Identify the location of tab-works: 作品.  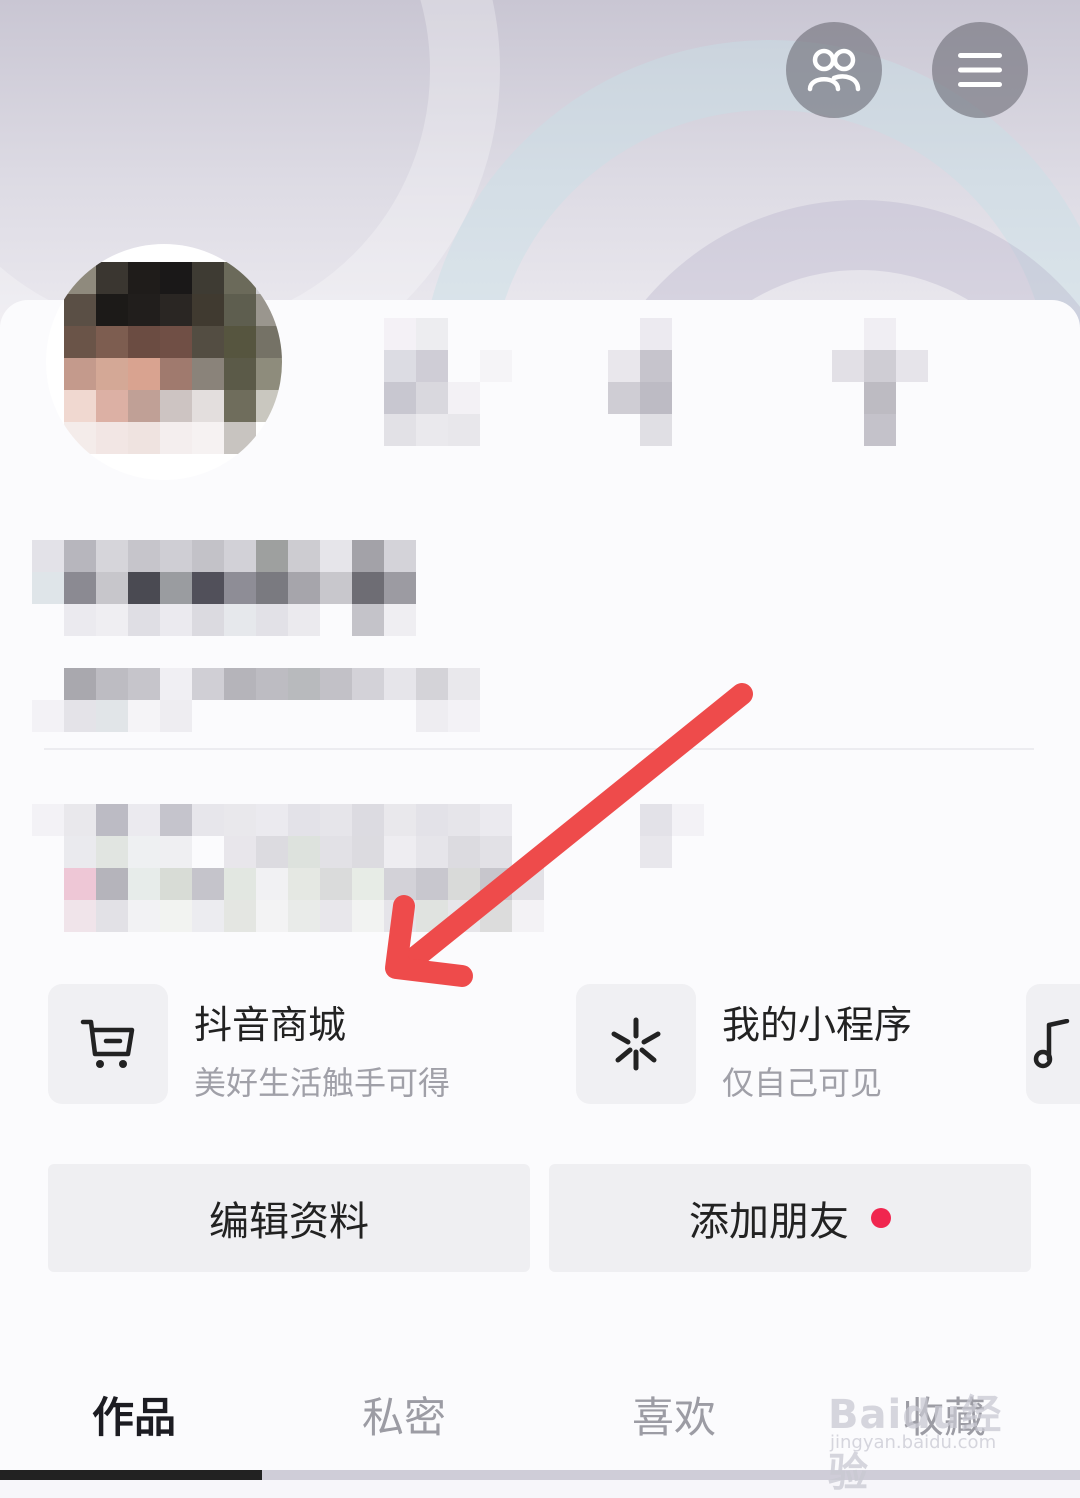
(134, 1414).